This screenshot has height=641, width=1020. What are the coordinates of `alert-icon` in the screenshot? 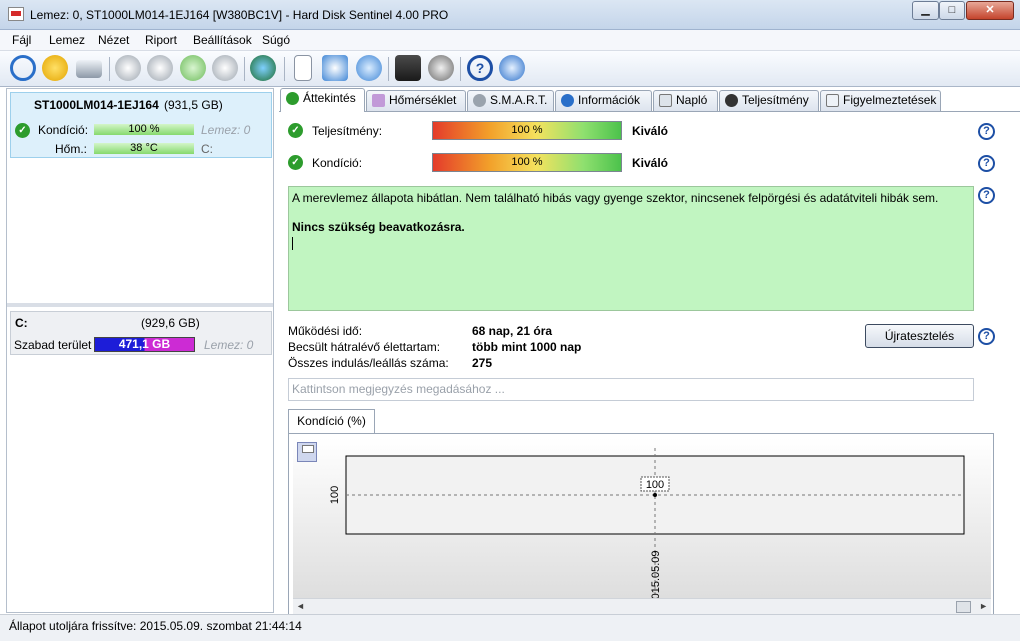 It's located at (55, 68).